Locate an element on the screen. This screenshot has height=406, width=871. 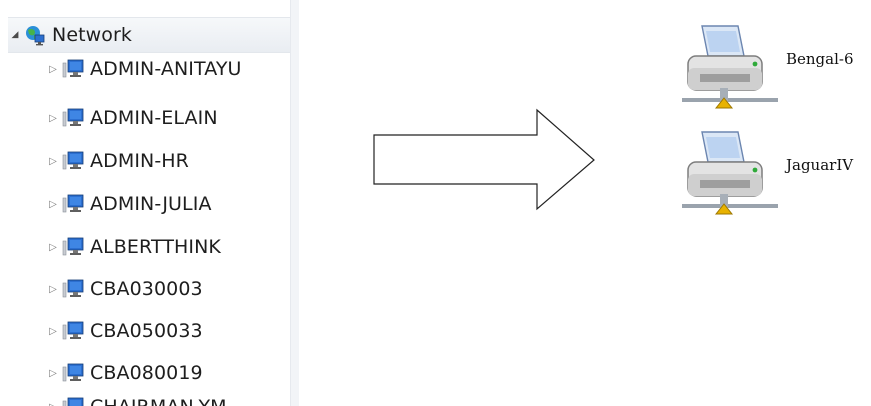
tree-item-computer: ▷ CBA030003 is located at coordinates (168, 289).